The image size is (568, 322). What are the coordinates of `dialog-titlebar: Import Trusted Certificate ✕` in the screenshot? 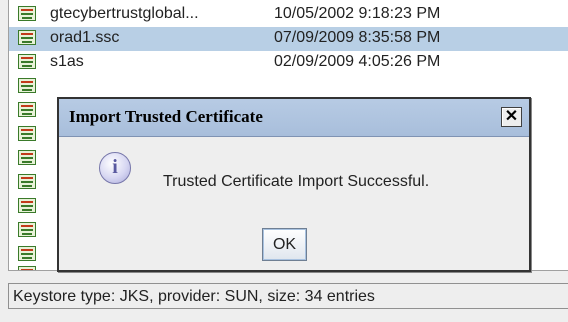 It's located at (294, 118).